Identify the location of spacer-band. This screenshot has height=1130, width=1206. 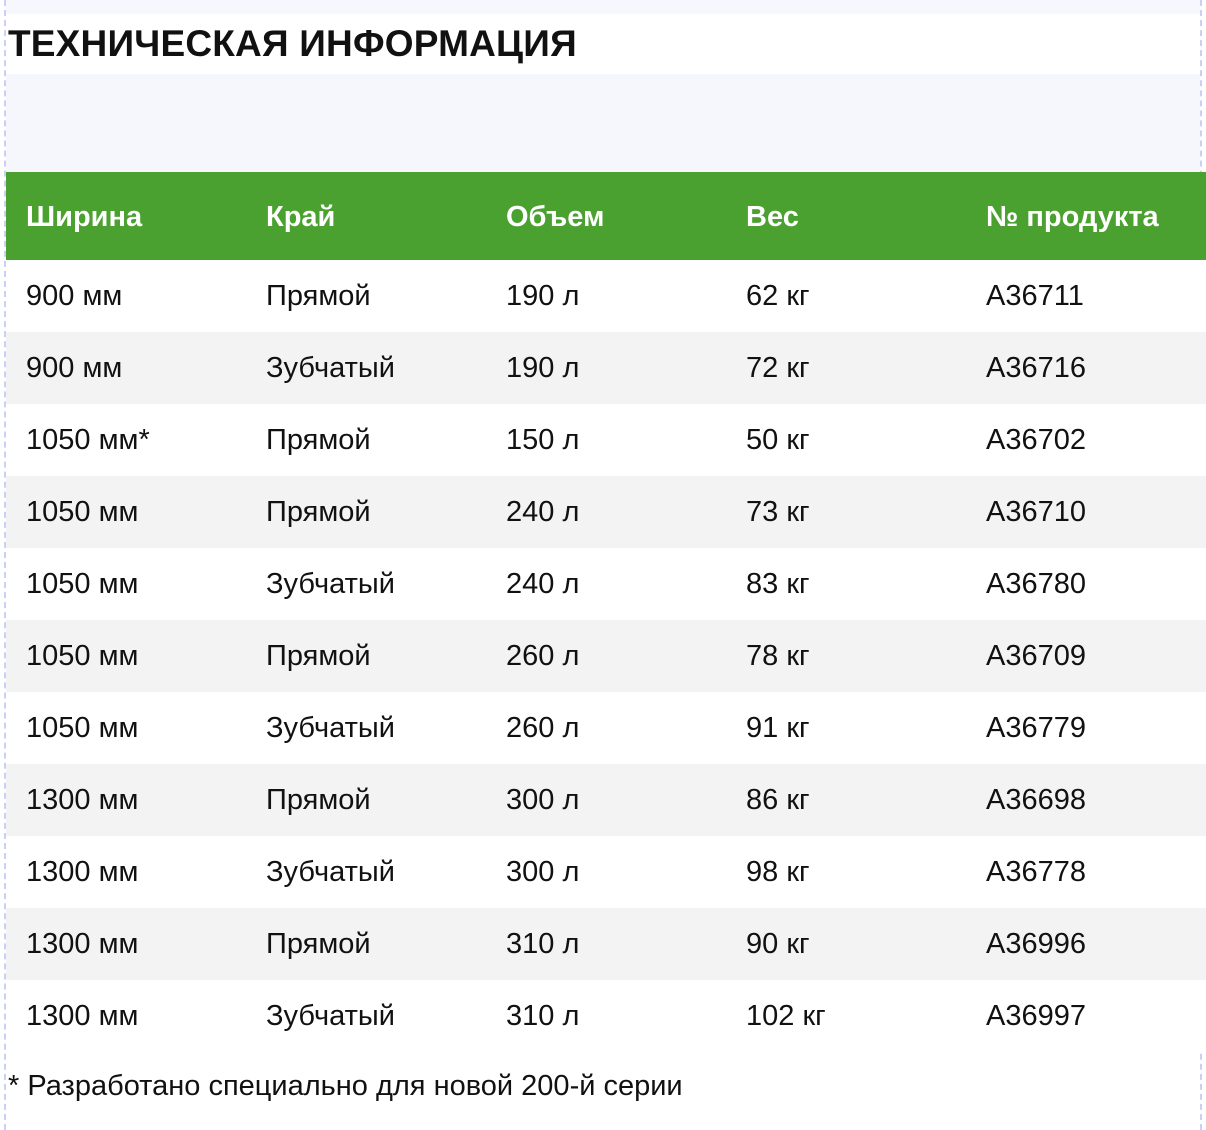
(603, 123).